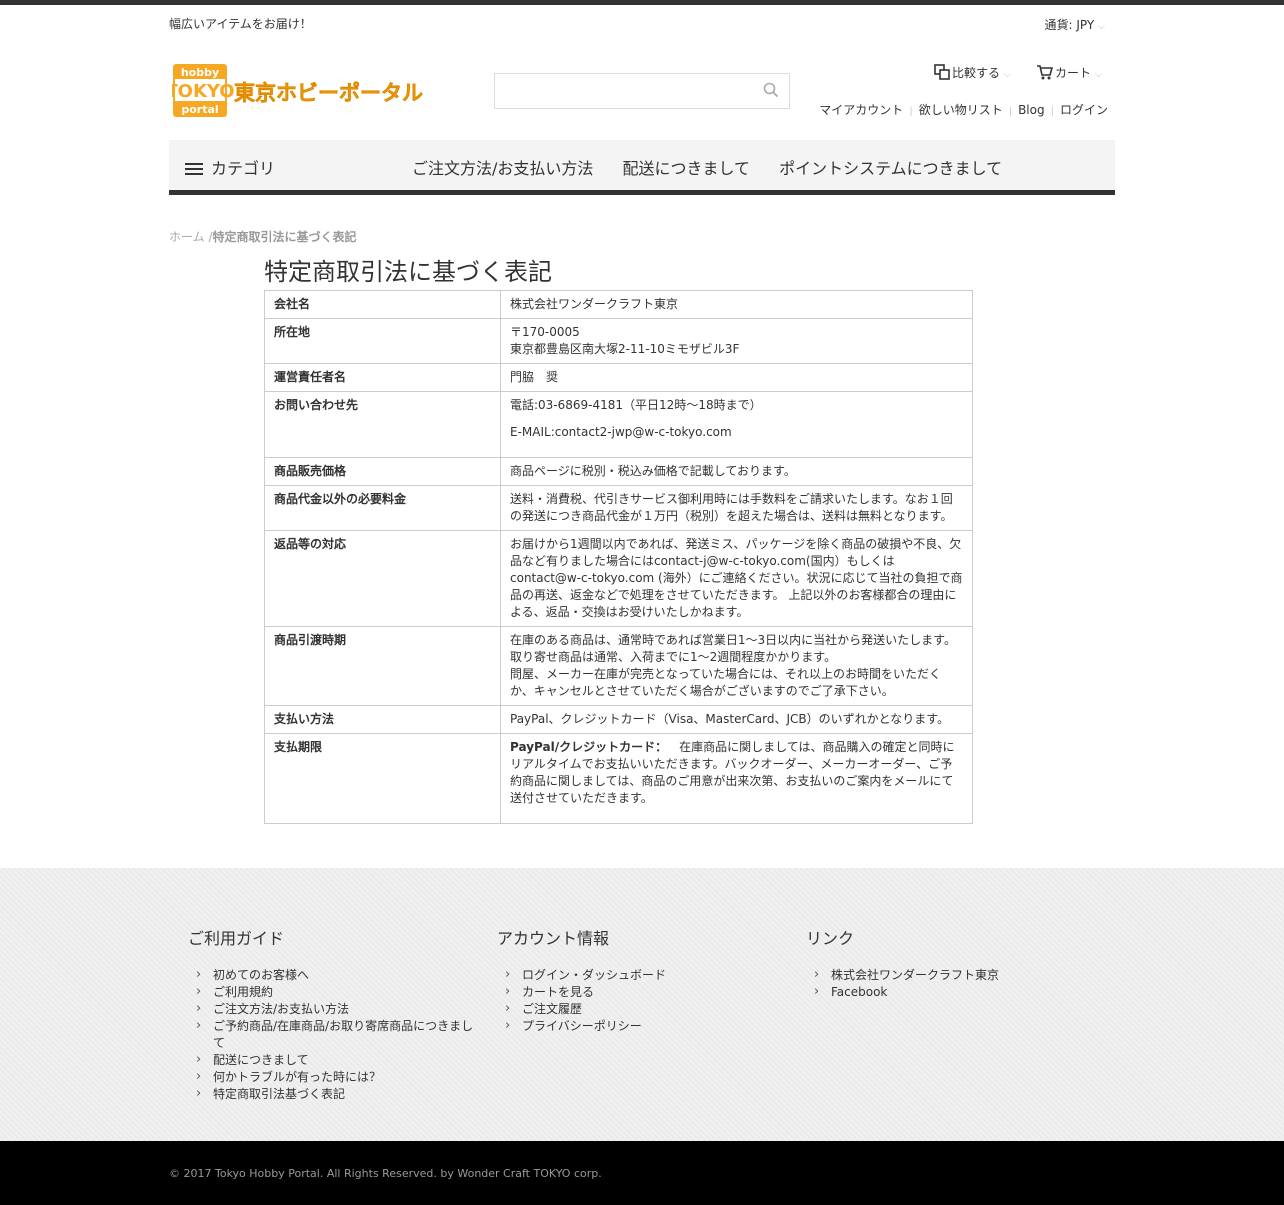 The height and width of the screenshot is (1205, 1284). Describe the element at coordinates (240, 24) in the screenshot. I see `tagline: 幅広いアイテムをお届け！` at that location.